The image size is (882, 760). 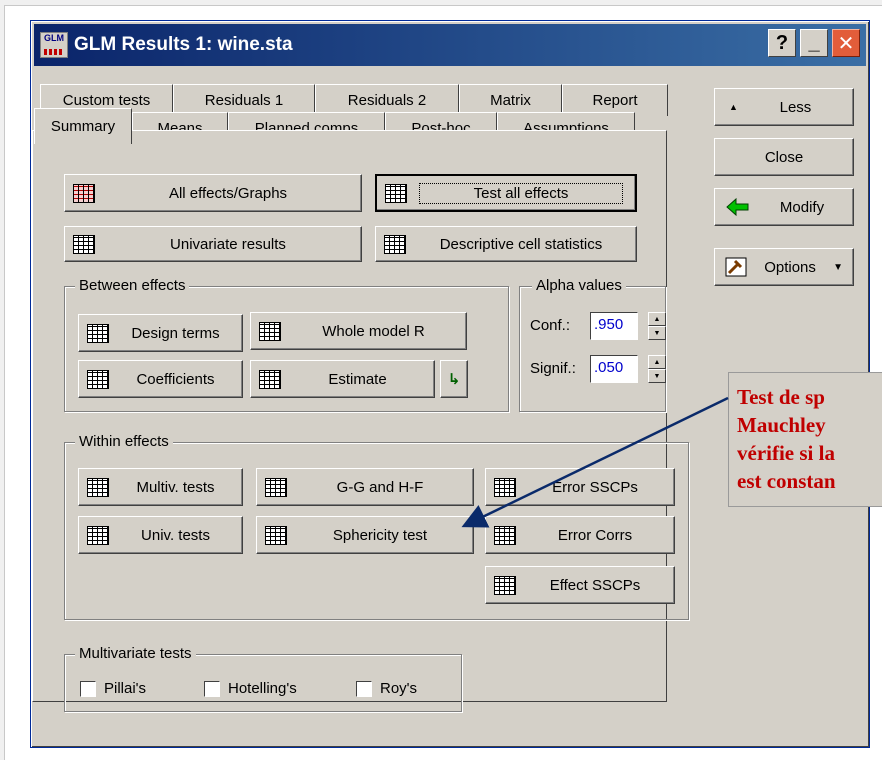 I want to click on alpha-values-group: Alpha values, so click(x=592, y=344).